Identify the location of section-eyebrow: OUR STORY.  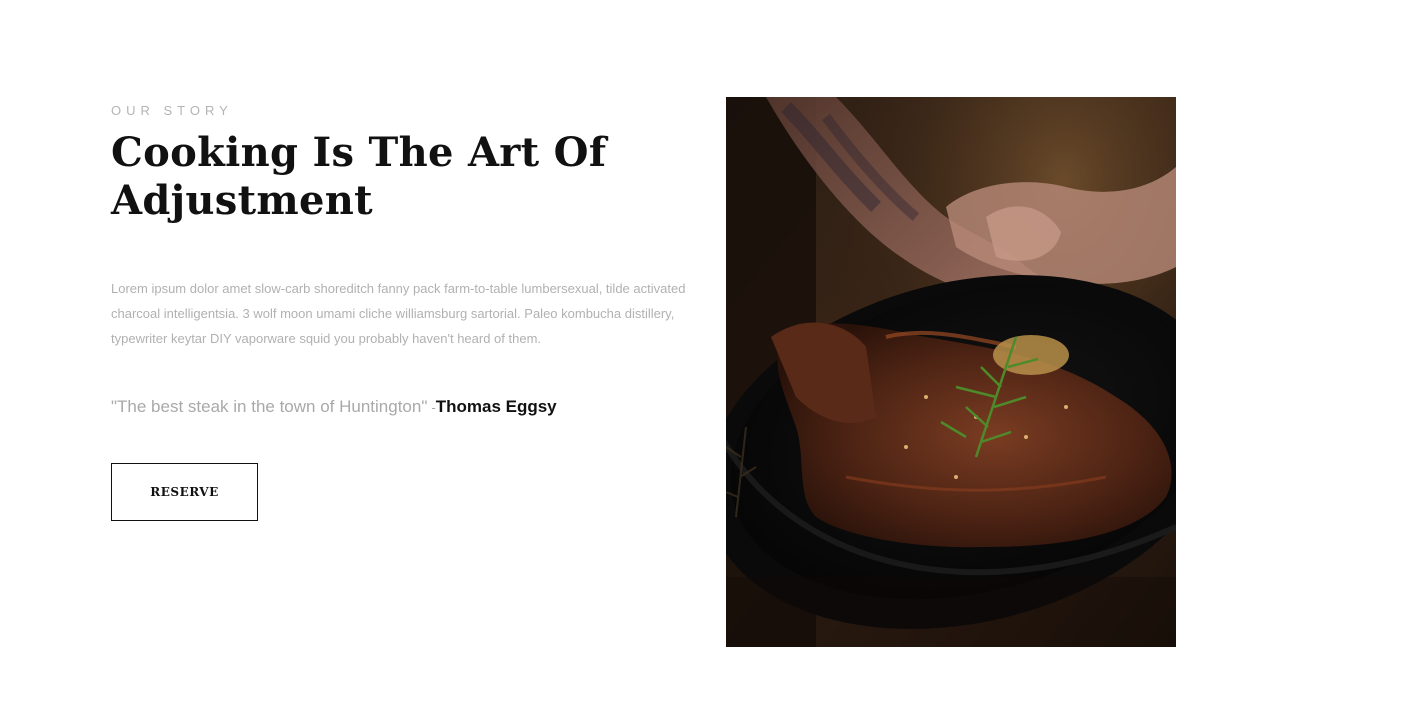
(172, 110).